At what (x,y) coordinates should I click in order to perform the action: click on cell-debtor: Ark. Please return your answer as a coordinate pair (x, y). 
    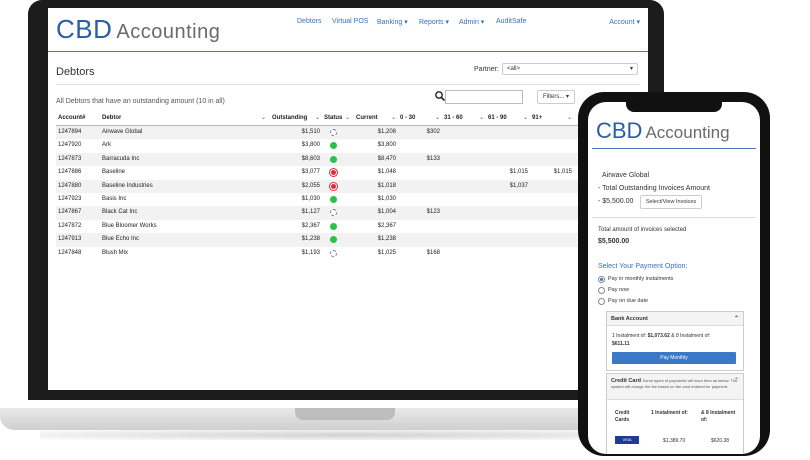
    Looking at the image, I should click on (184, 145).